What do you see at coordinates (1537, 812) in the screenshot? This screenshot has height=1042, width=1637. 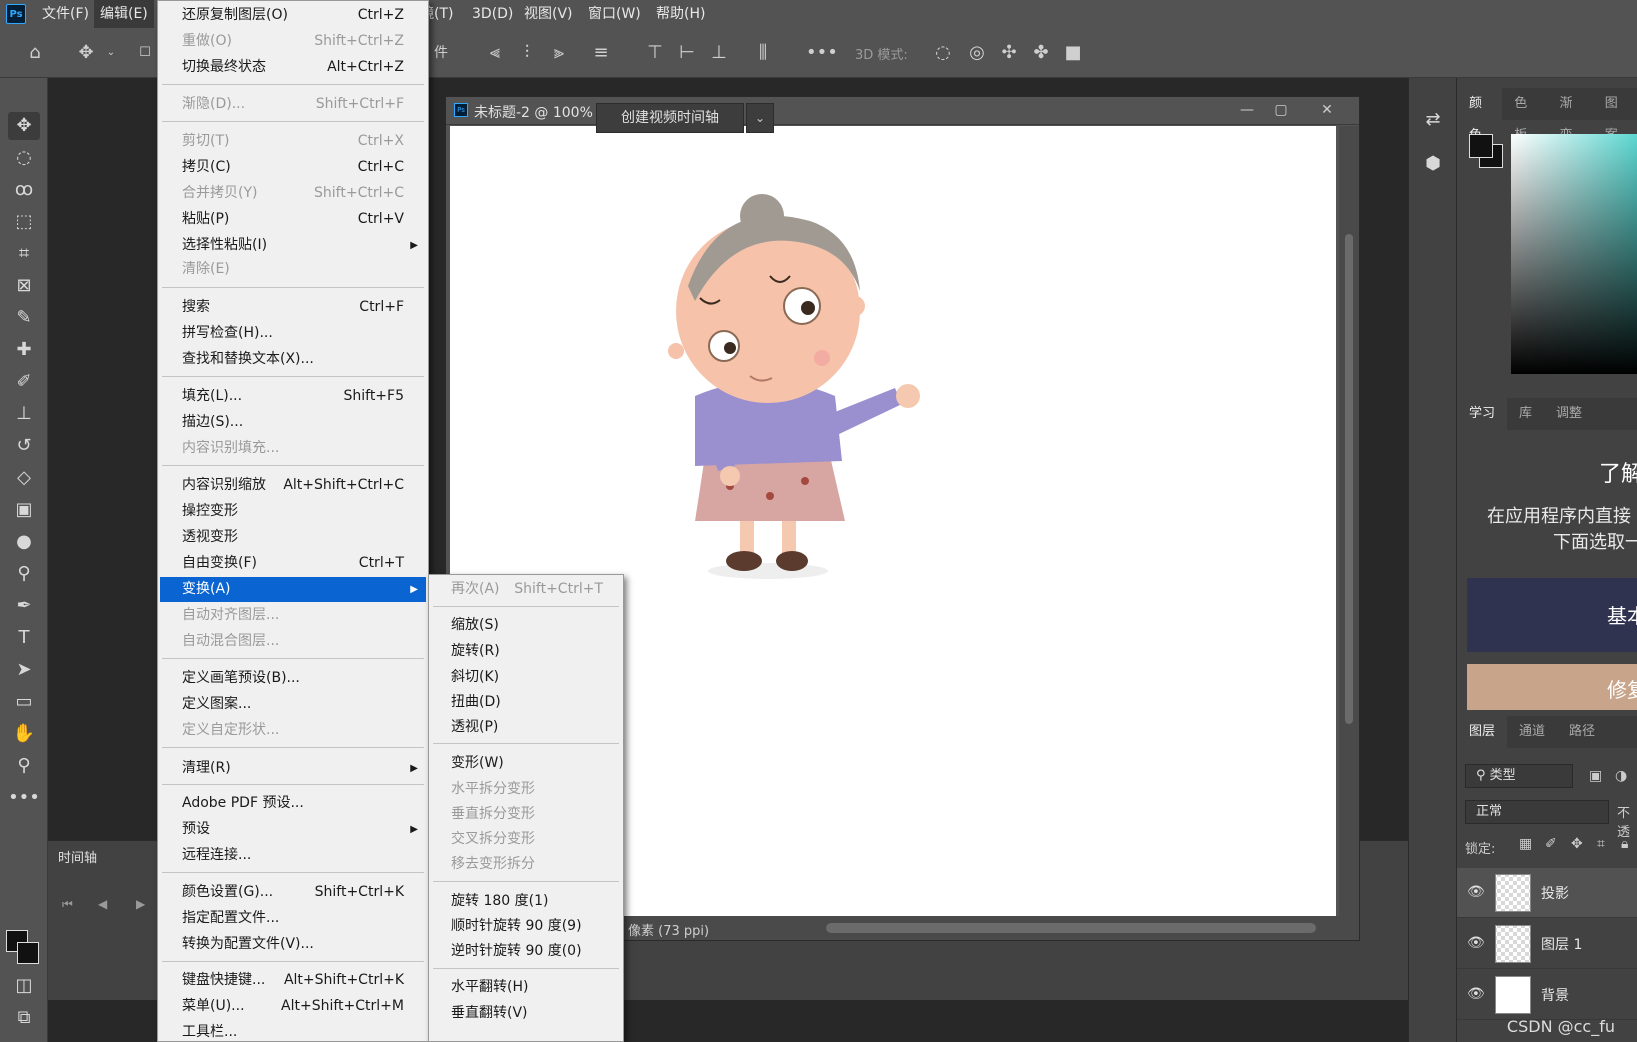 I see `blend-mode-select: 正常` at bounding box center [1537, 812].